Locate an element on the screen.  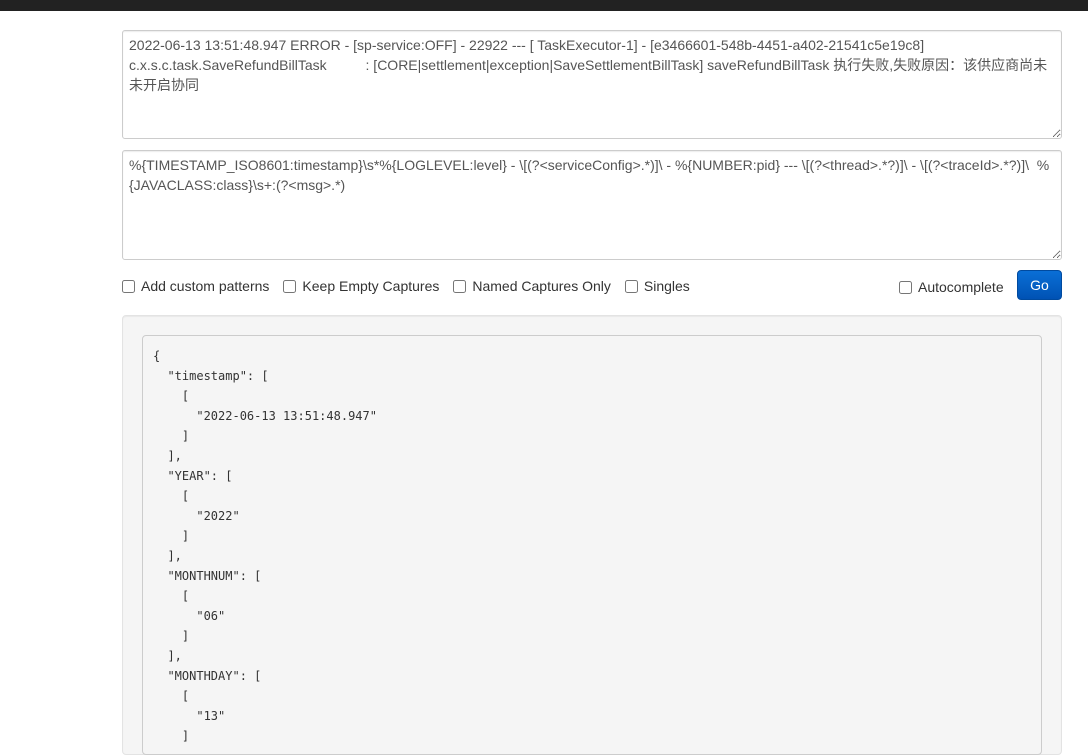
keep-empty-captures-label: Keep Empty Captures is located at coordinates (371, 286).